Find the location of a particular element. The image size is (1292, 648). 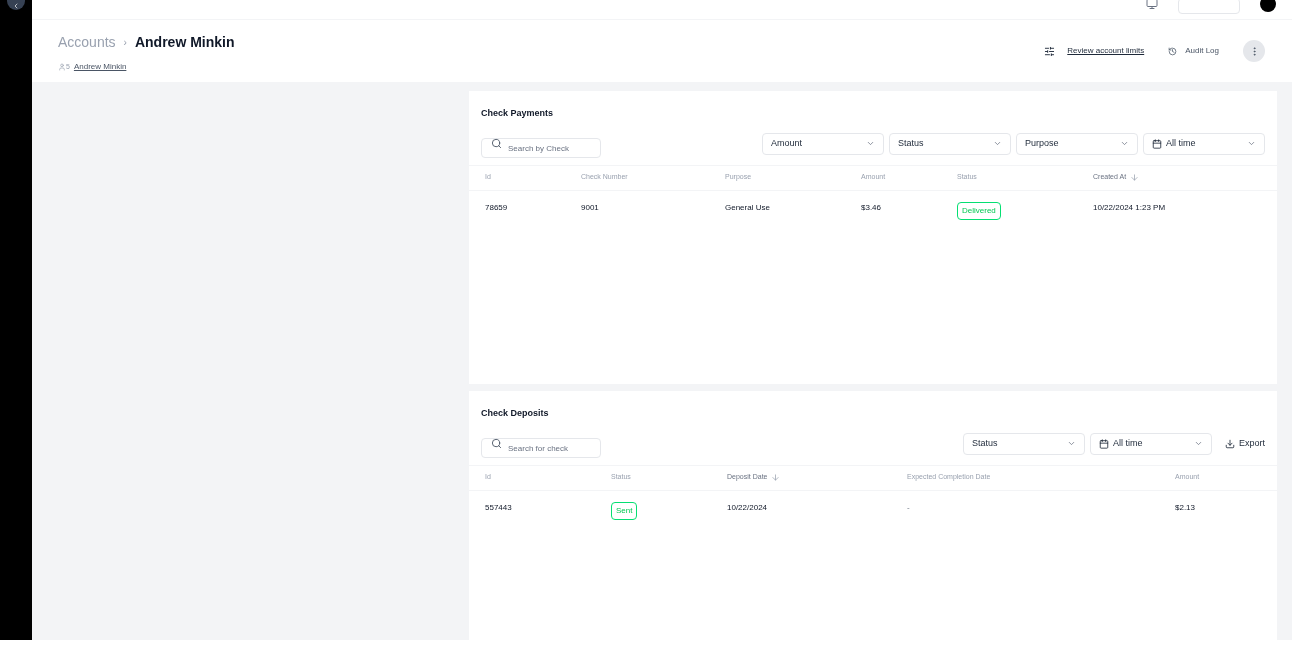

page-title: Andrew Minkin is located at coordinates (184, 42).